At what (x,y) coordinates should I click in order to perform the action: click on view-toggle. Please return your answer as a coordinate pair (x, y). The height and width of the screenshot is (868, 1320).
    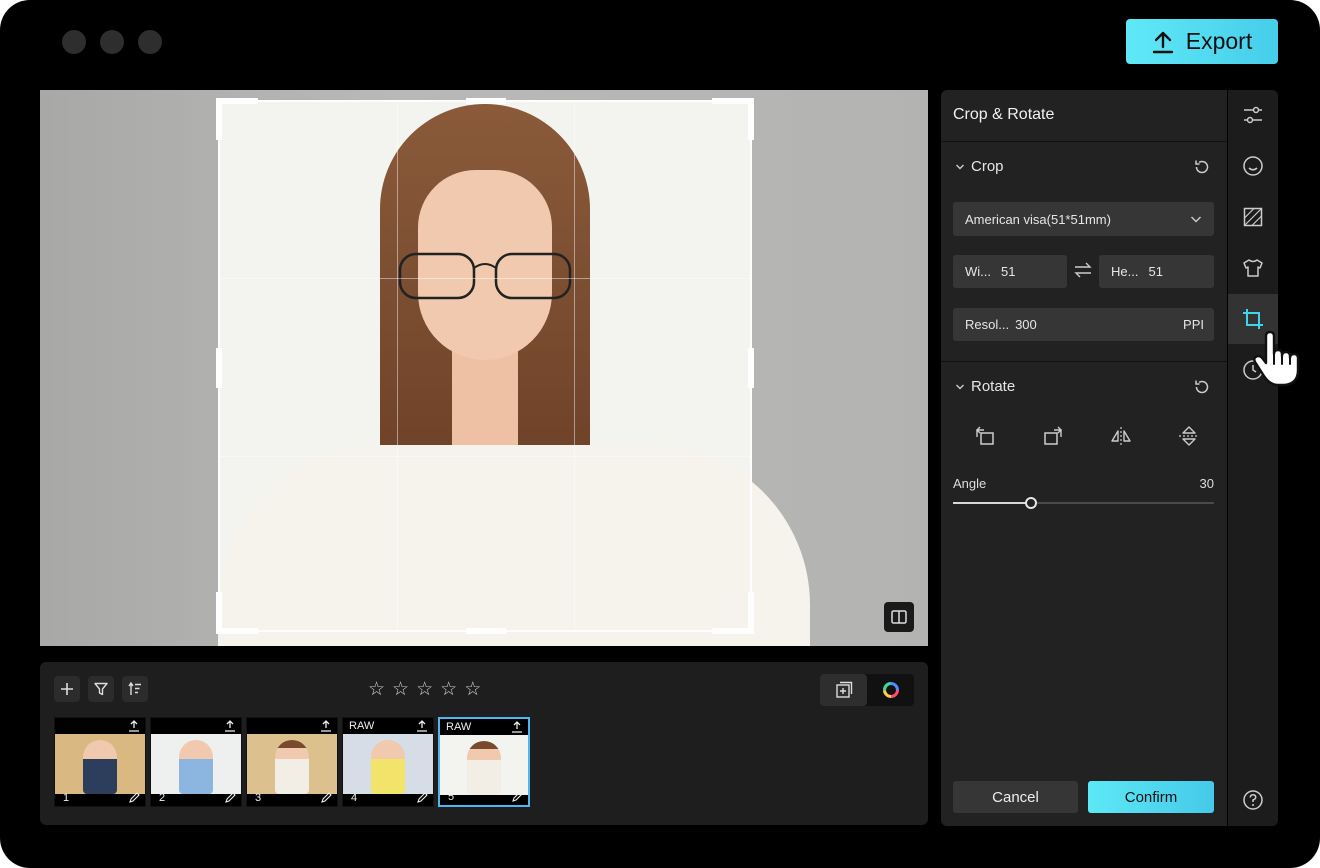
    Looking at the image, I should click on (867, 690).